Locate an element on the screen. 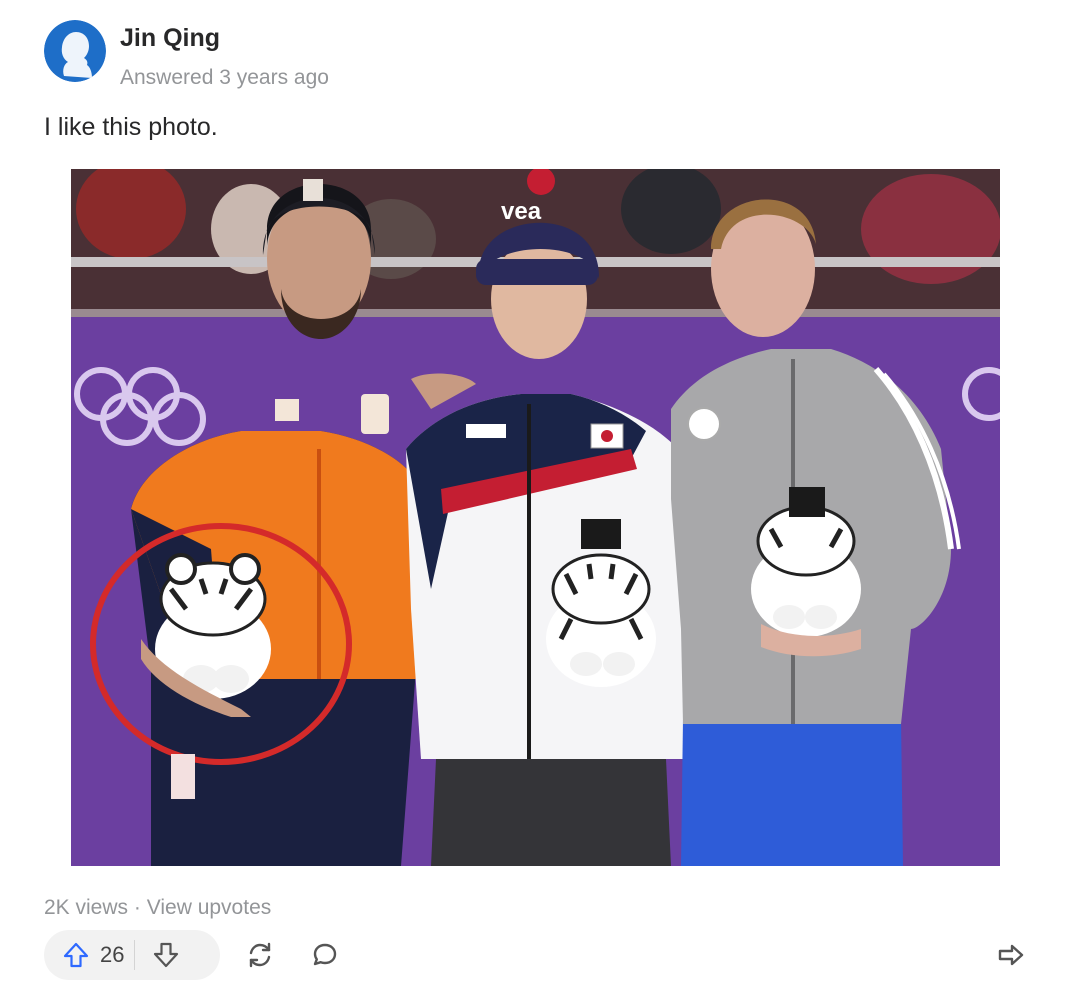  arrow-down-icon is located at coordinates (166, 955).